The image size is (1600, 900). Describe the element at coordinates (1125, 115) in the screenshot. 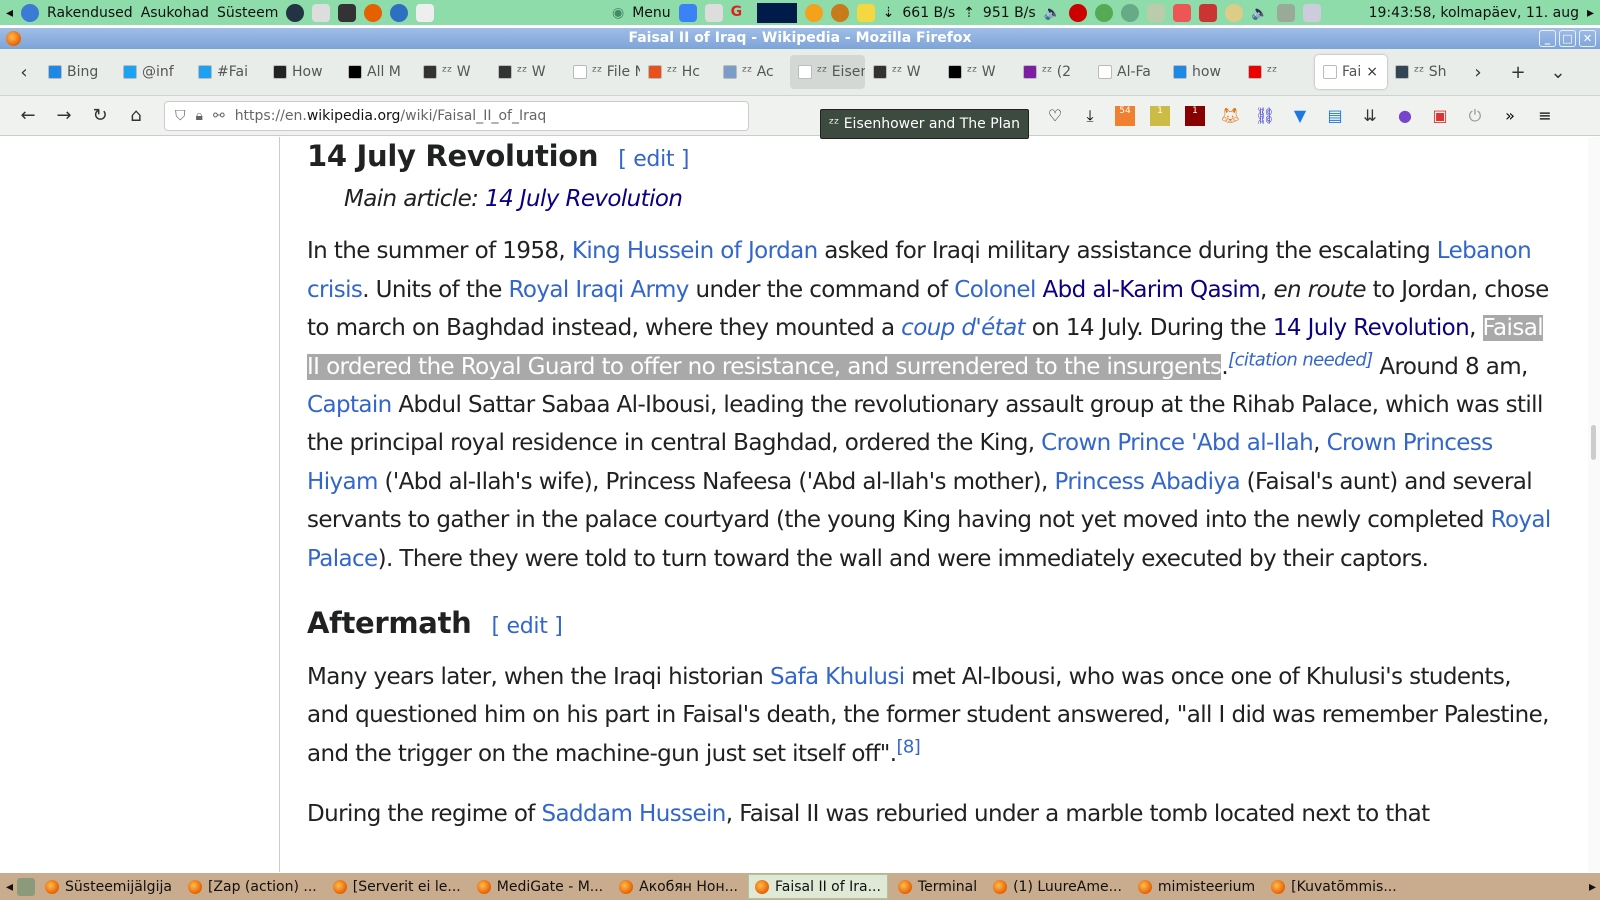

I see `extension-badge-54: 54` at that location.